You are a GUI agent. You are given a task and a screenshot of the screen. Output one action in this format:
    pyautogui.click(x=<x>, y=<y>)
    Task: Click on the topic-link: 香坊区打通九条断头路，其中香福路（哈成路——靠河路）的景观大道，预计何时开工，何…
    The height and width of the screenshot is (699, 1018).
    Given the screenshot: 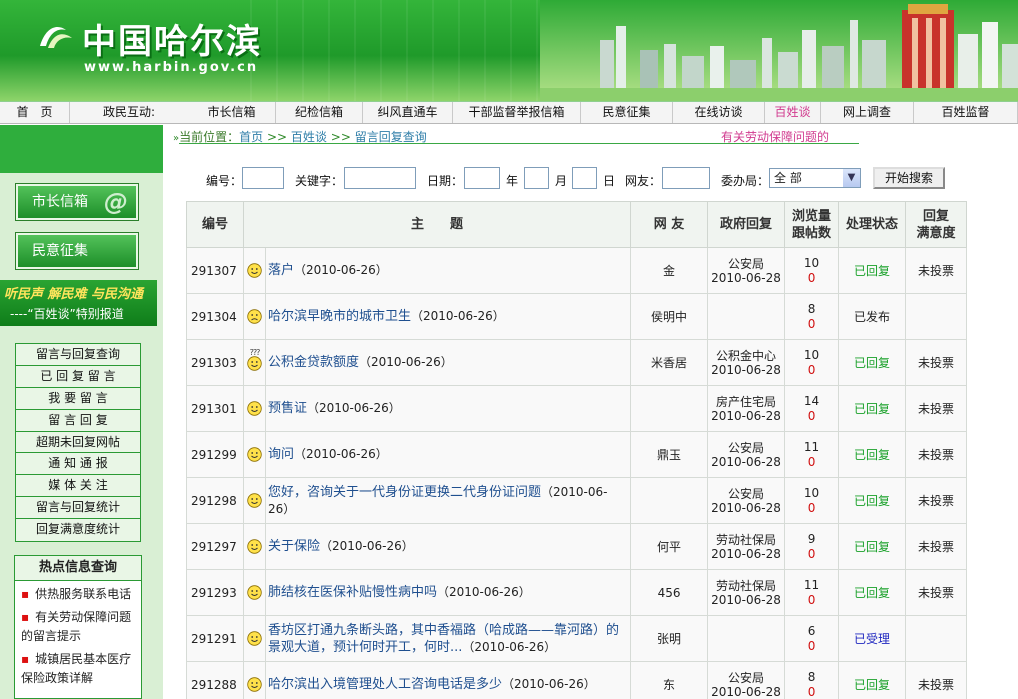 What is the action you would take?
    pyautogui.click(x=443, y=639)
    